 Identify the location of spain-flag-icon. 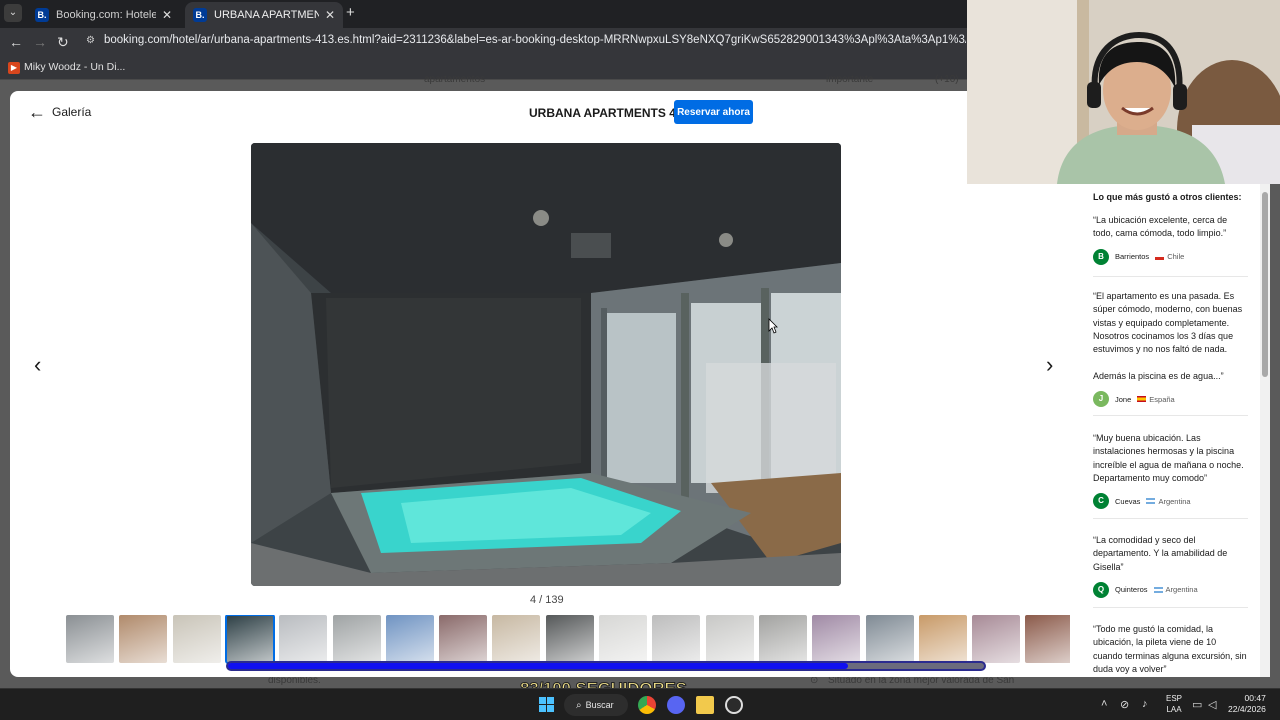
(1142, 399).